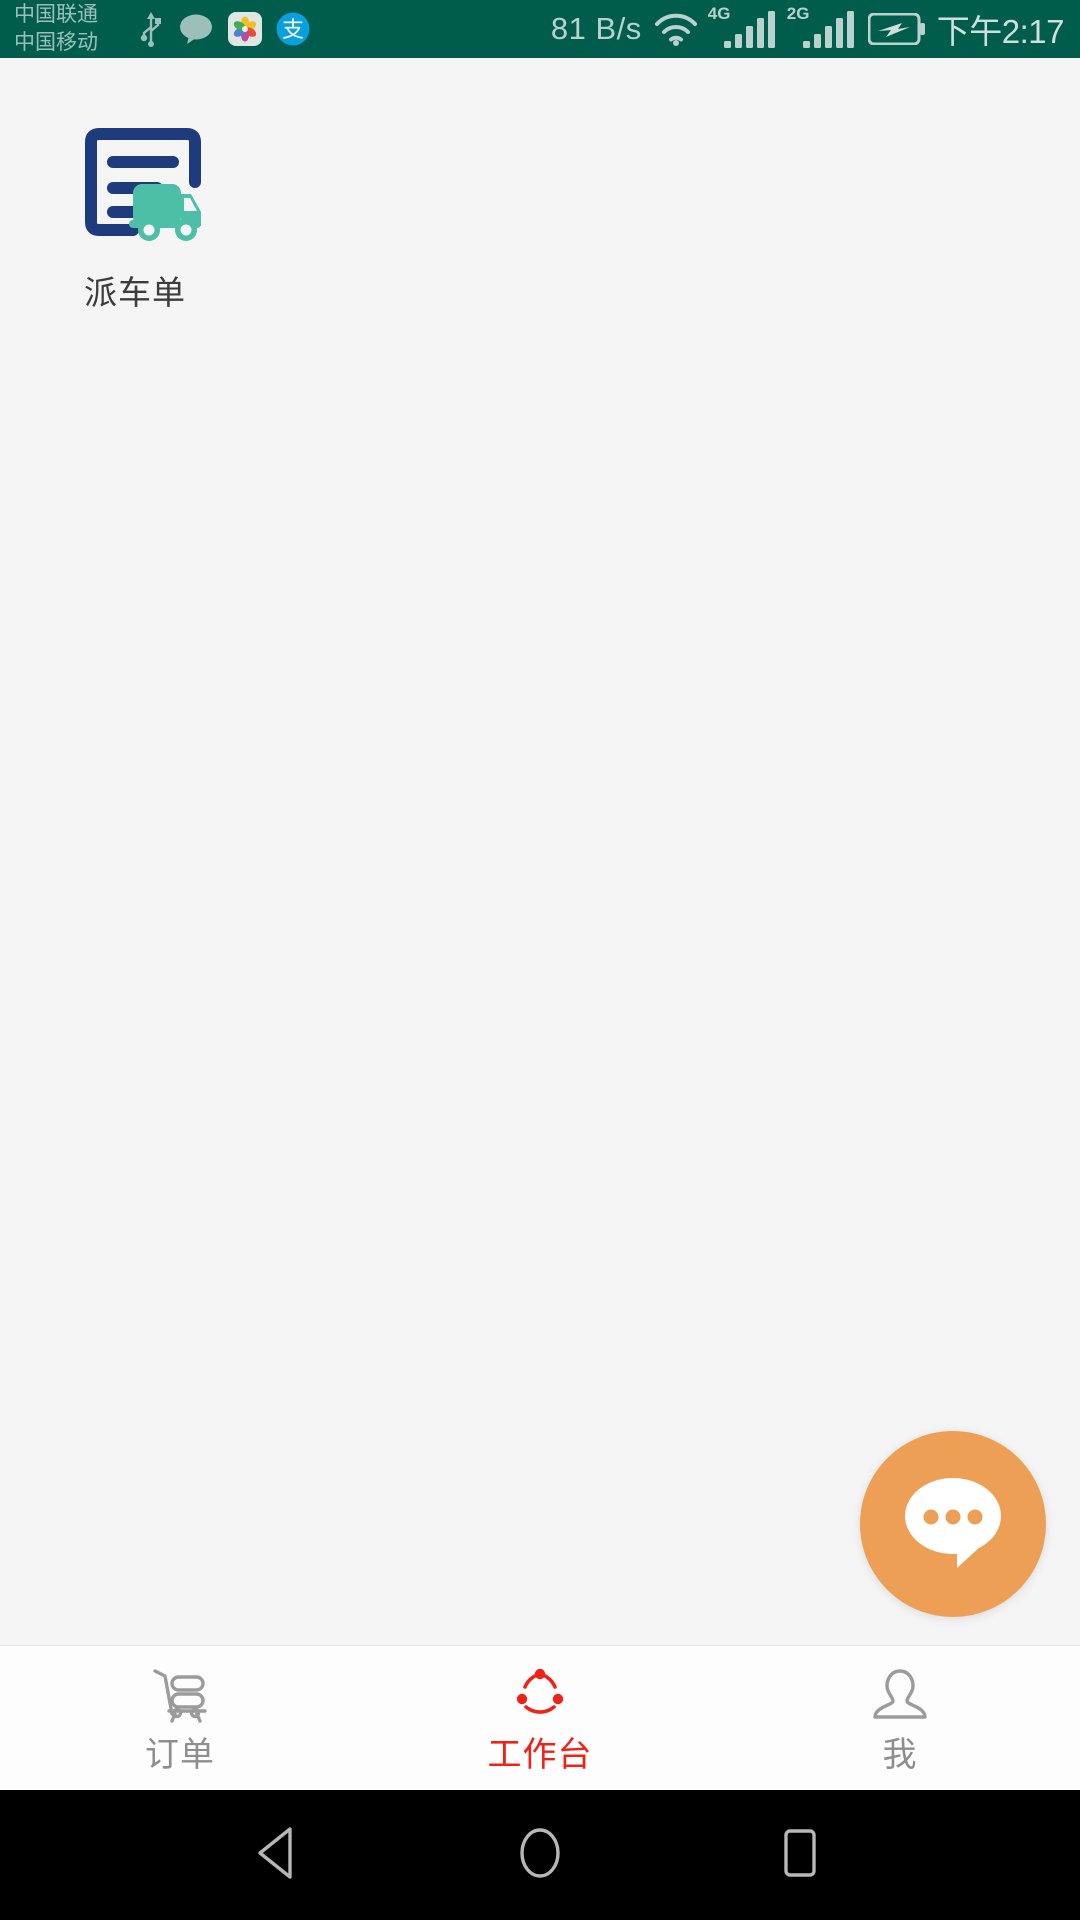 This screenshot has height=1920, width=1080. I want to click on nav-back-button, so click(280, 1855).